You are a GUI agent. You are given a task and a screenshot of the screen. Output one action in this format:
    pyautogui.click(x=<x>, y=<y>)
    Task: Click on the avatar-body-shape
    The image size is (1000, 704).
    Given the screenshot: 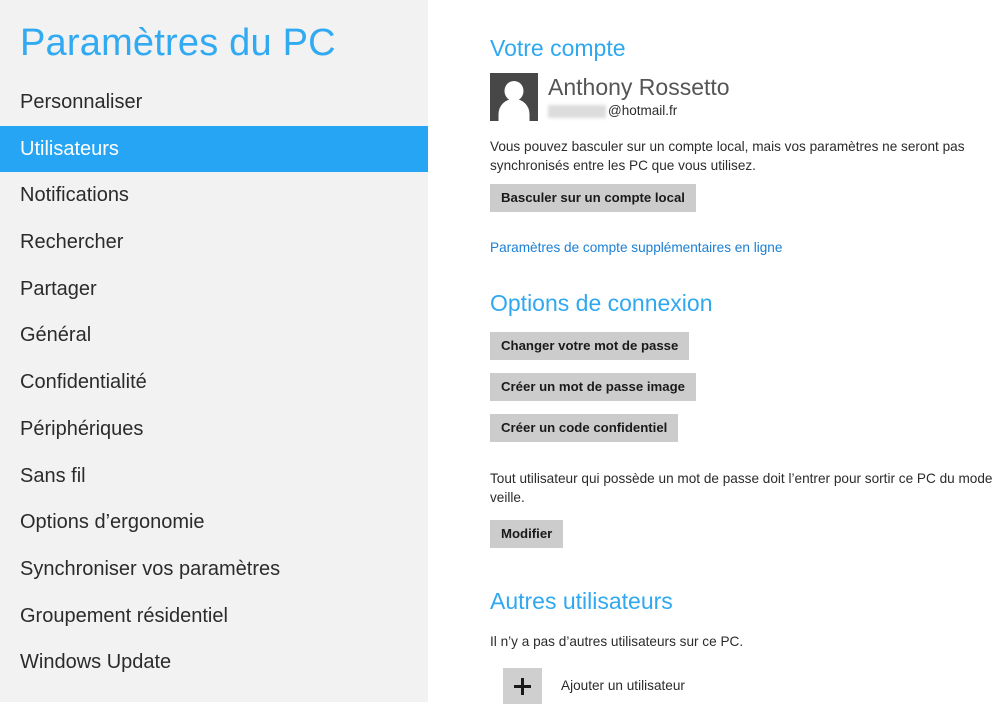 What is the action you would take?
    pyautogui.click(x=514, y=110)
    